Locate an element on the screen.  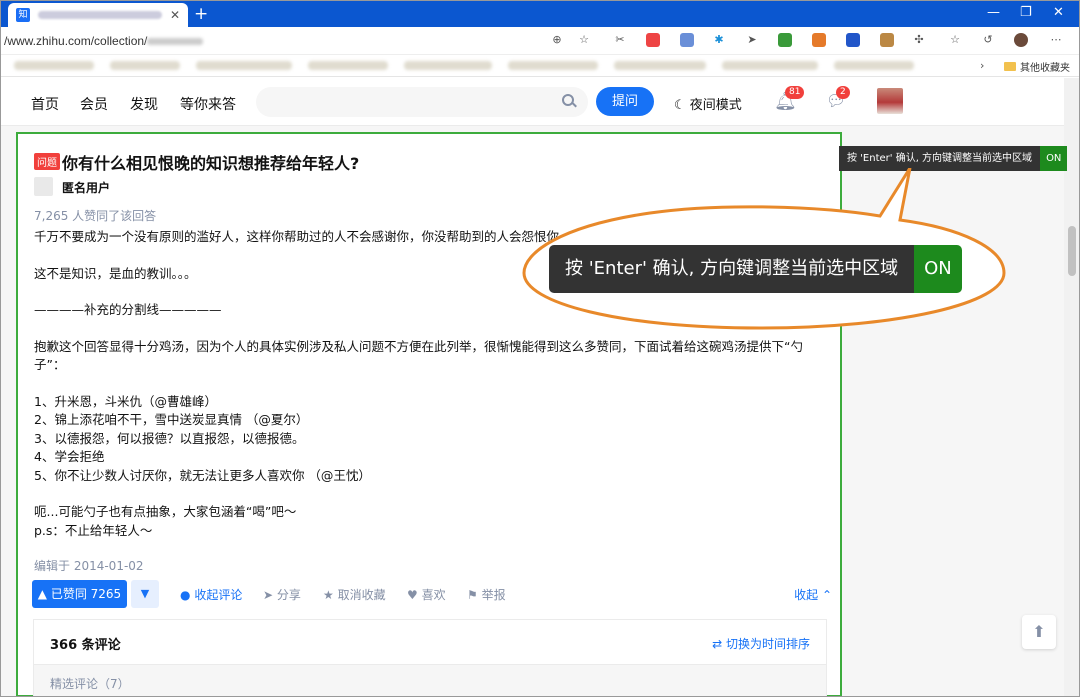
nav-discover: 发现 is located at coordinates (144, 104).